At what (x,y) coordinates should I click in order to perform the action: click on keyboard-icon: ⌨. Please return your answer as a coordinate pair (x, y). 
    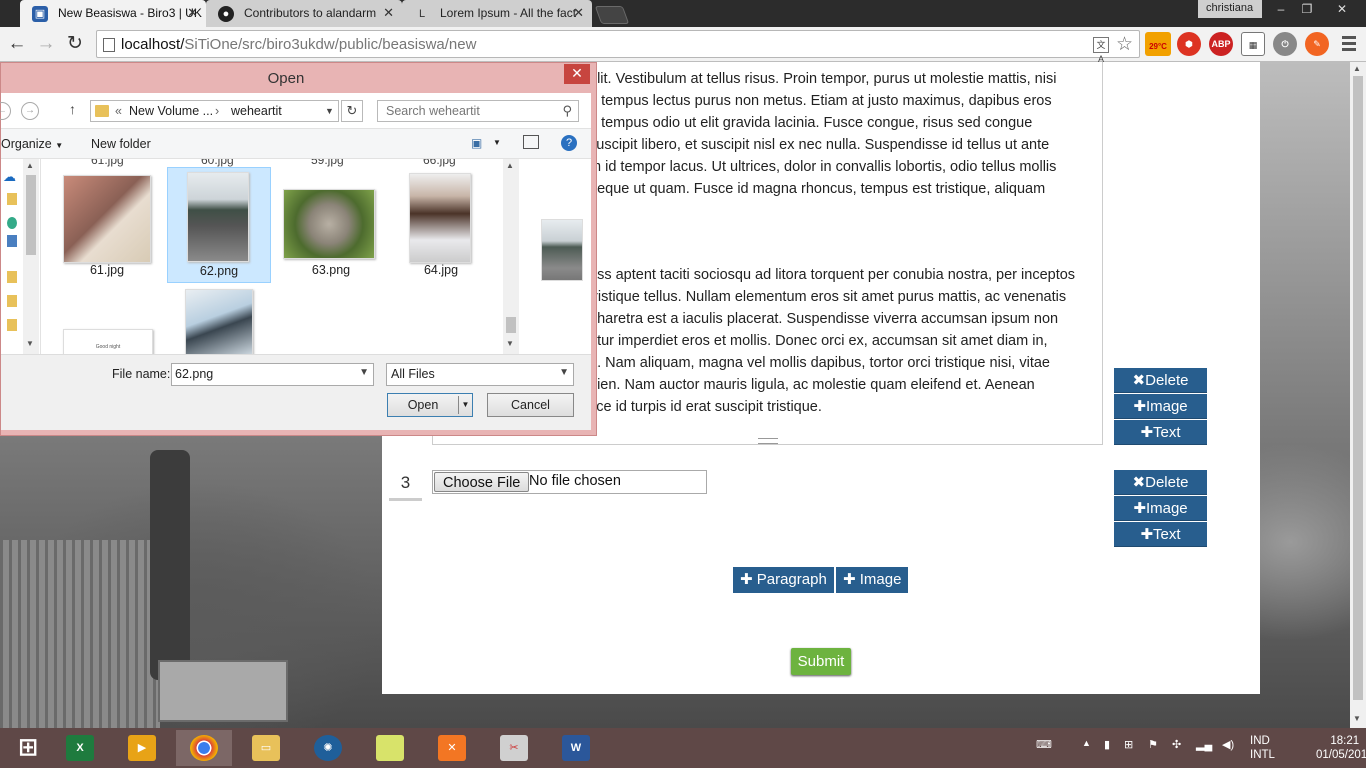
    Looking at the image, I should click on (1044, 744).